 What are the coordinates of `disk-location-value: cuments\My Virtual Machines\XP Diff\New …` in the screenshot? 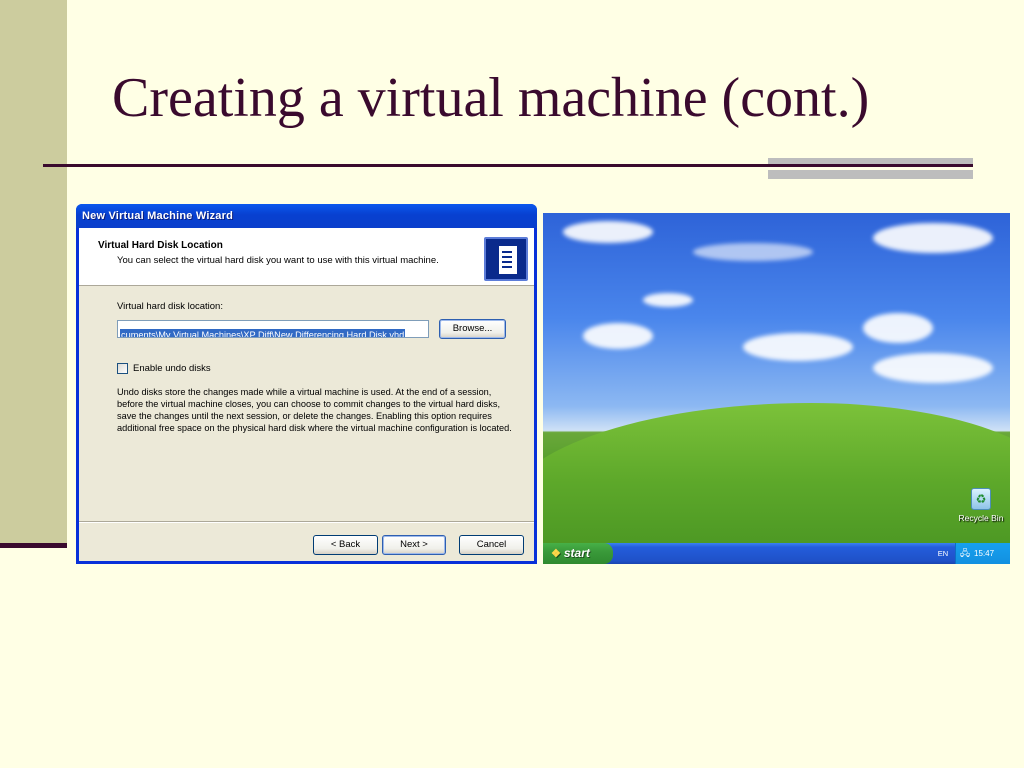 It's located at (263, 333).